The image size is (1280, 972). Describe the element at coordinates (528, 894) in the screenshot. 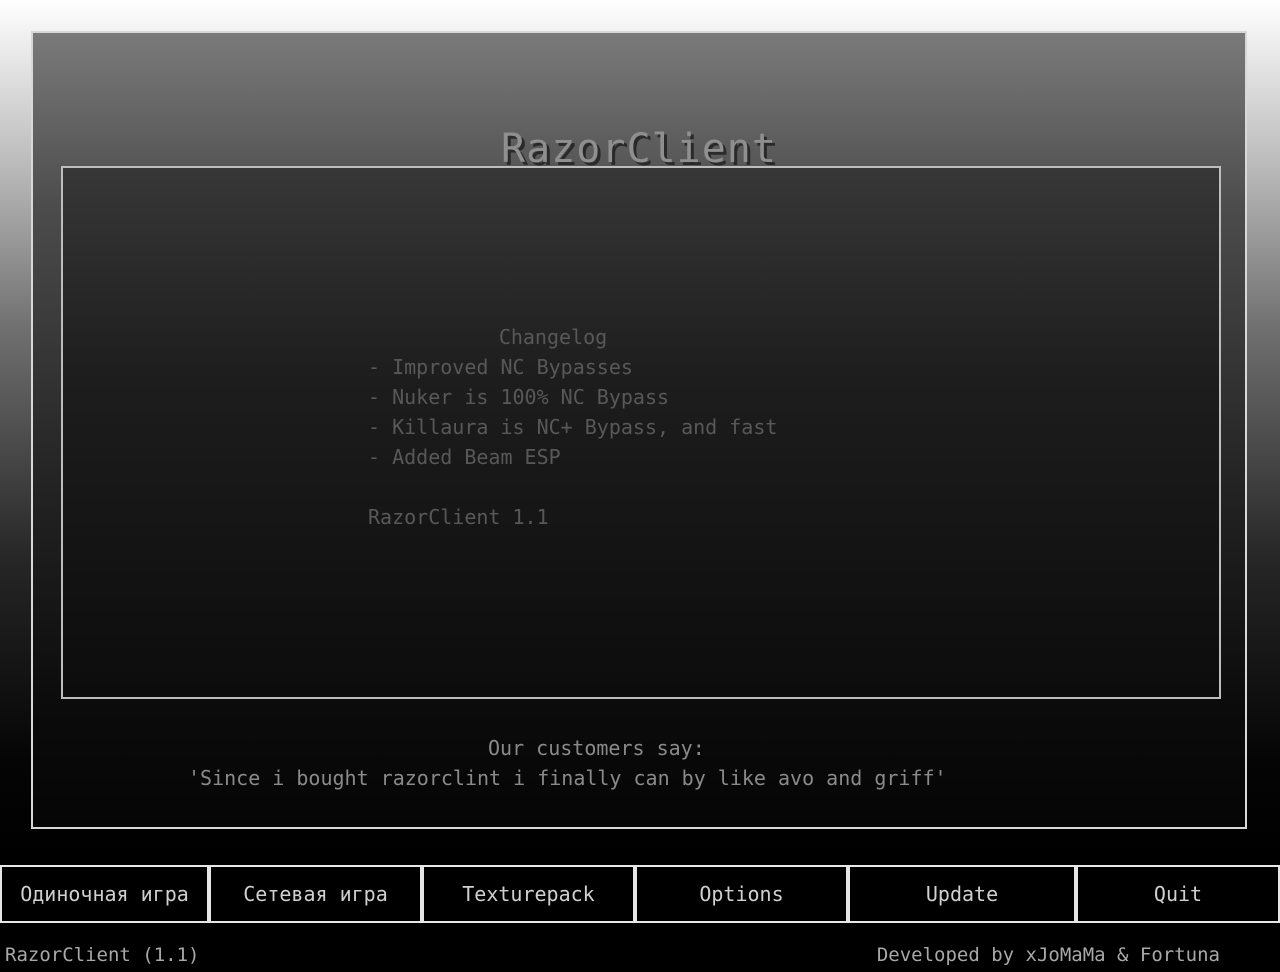

I see `texturepack-button: Texturepack` at that location.